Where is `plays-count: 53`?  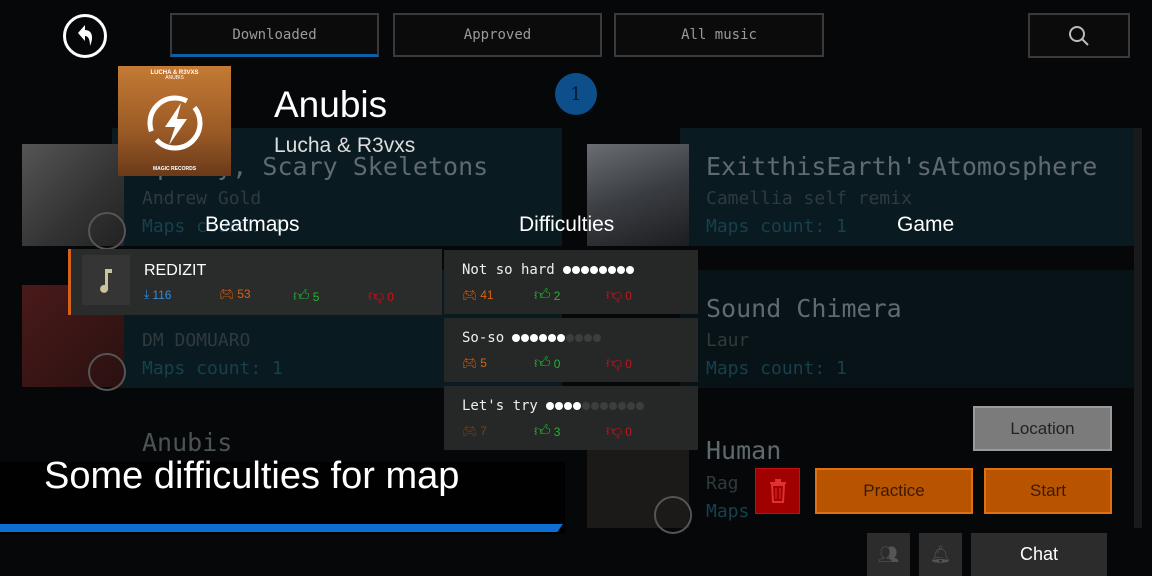 plays-count: 53 is located at coordinates (244, 294).